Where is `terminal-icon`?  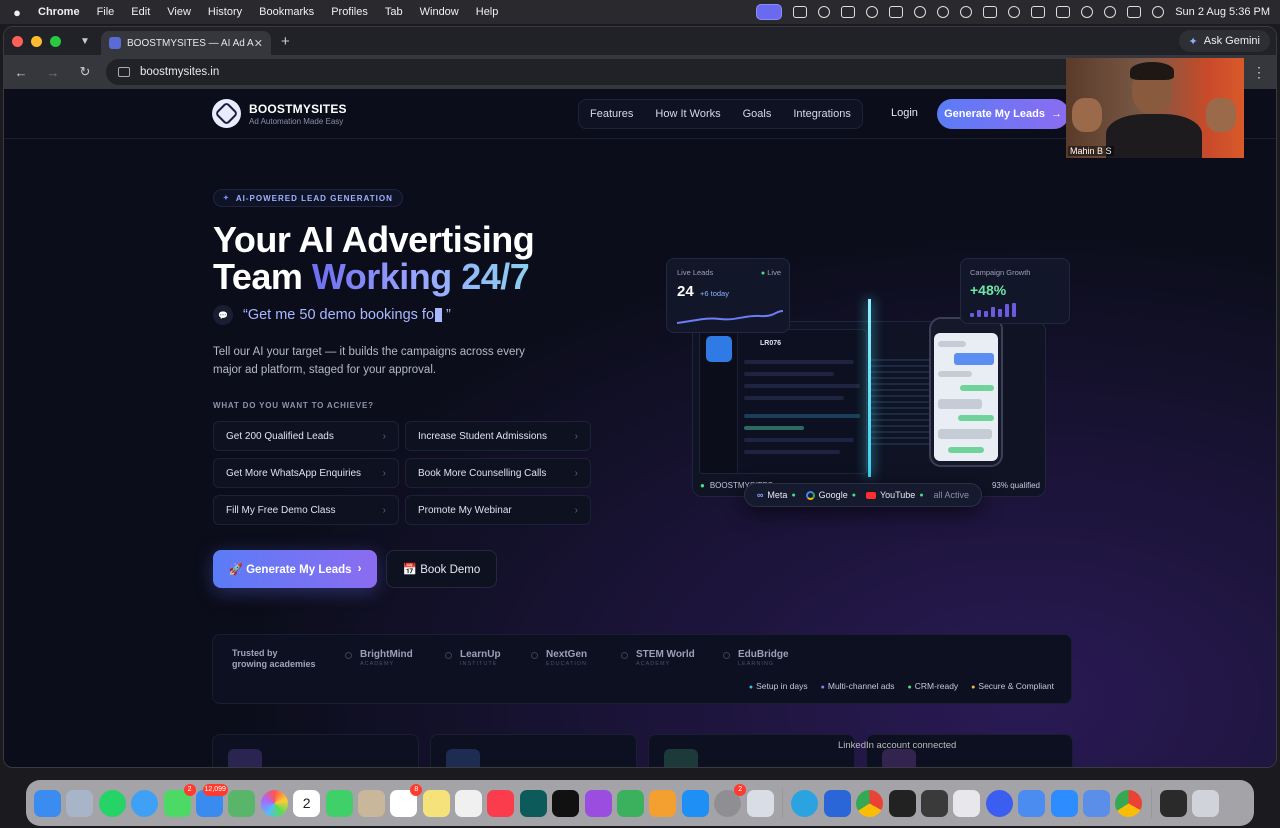
terminal-icon is located at coordinates (902, 803).